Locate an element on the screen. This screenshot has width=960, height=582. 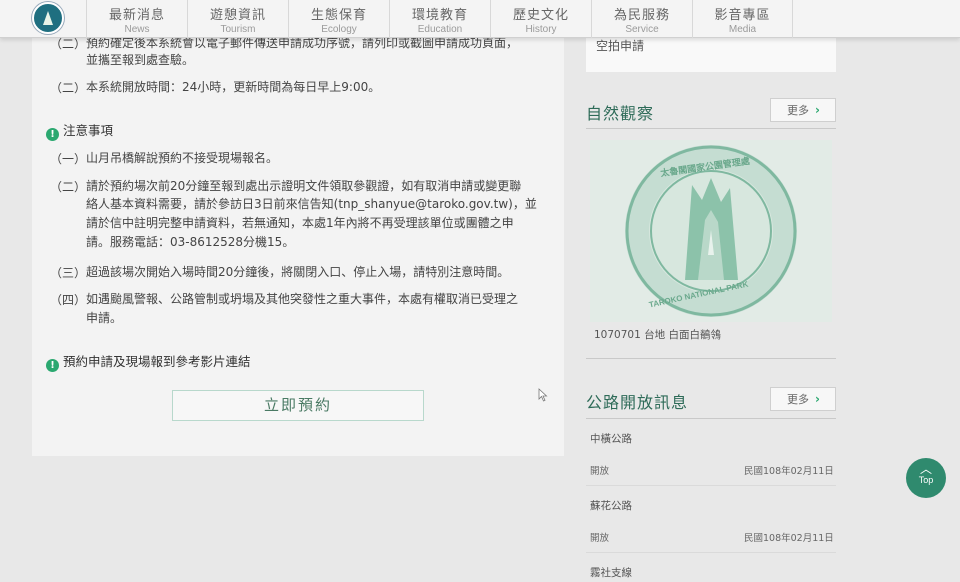
road-name: 蘇花公路 is located at coordinates (611, 505).